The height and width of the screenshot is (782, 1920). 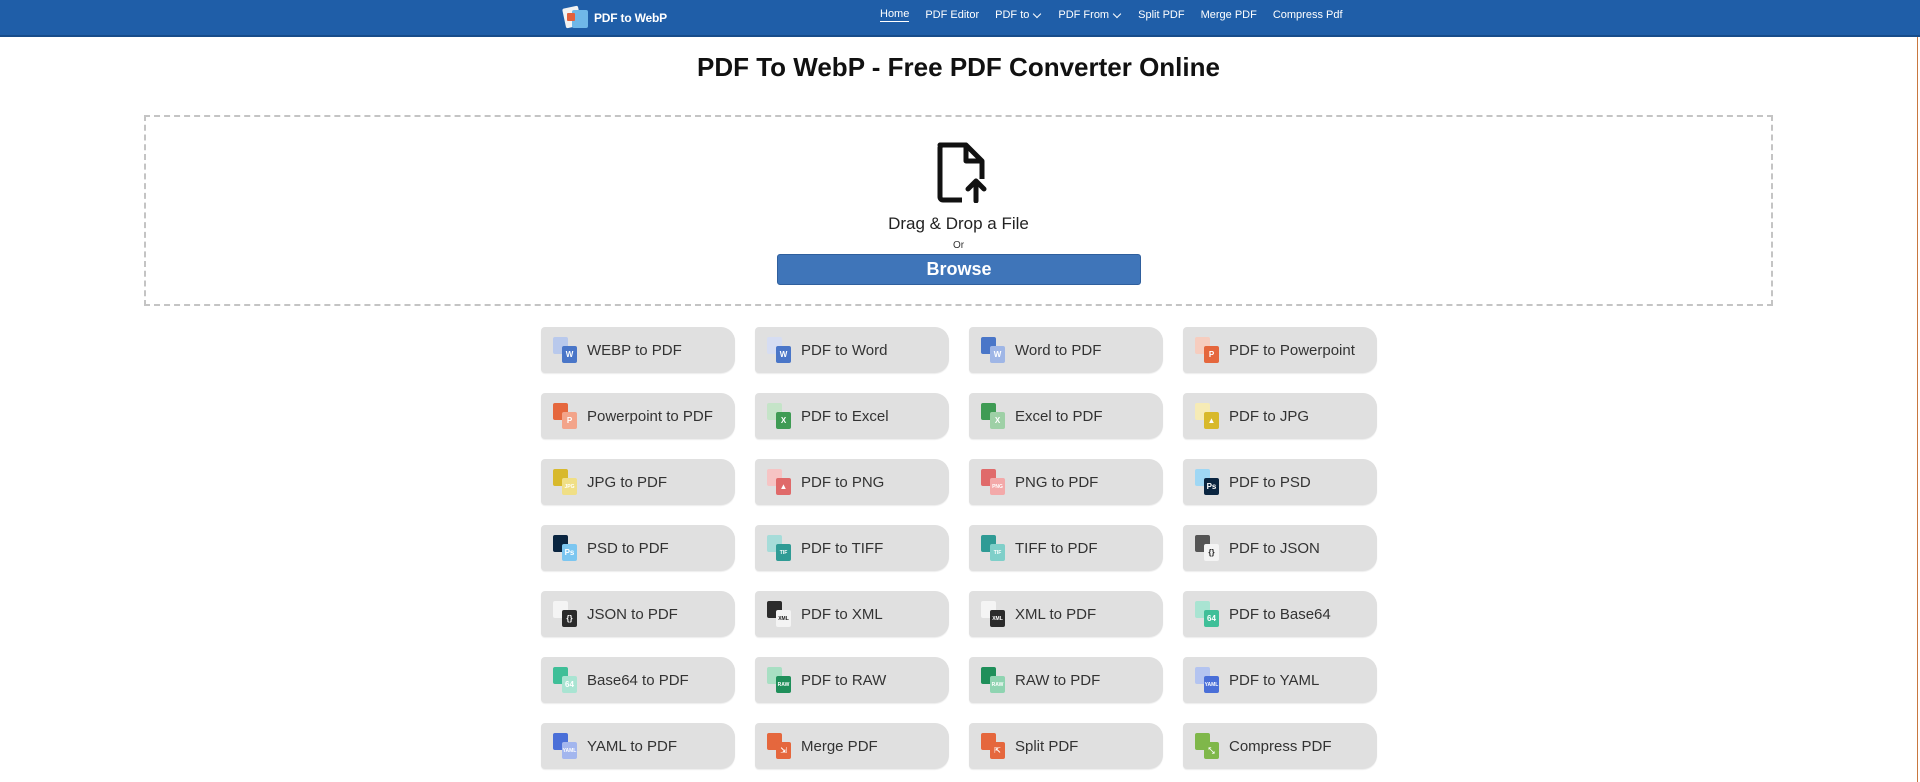 I want to click on tool-tile-pdf-to-word: W PDF to Word, so click(x=852, y=350).